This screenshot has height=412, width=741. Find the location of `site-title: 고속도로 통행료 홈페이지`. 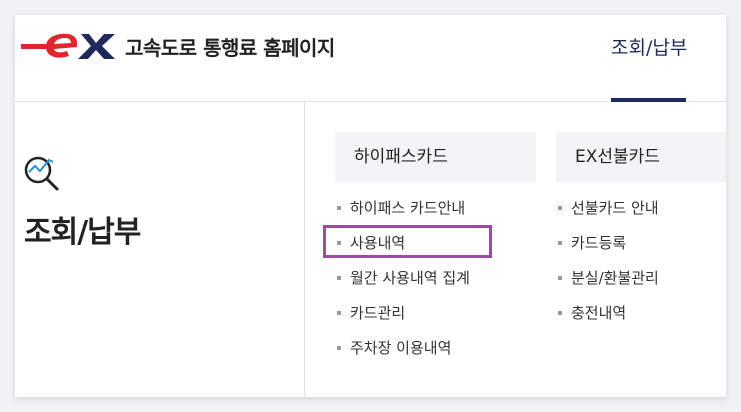

site-title: 고속도로 통행료 홈페이지 is located at coordinates (230, 46).